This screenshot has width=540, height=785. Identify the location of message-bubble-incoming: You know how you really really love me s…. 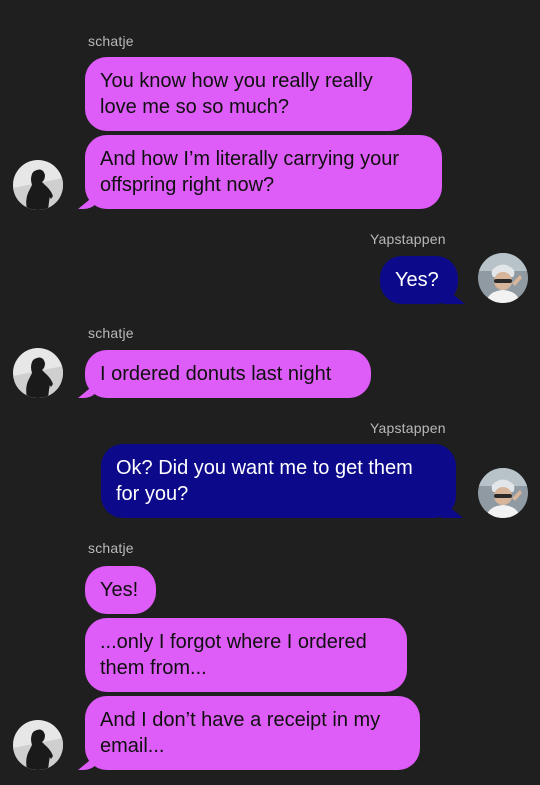
(248, 94).